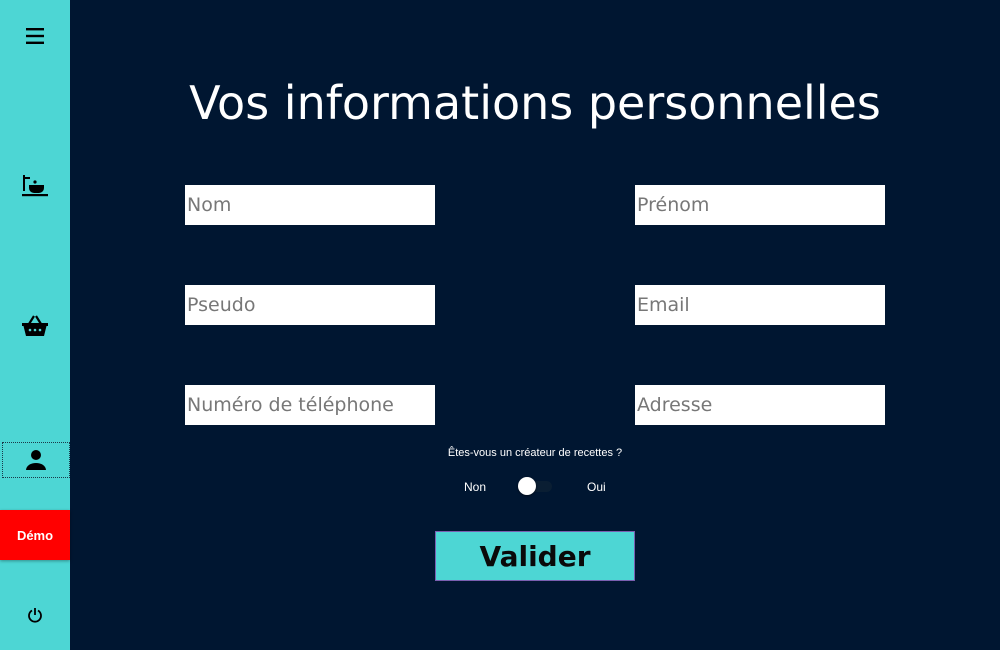 This screenshot has width=1000, height=650. I want to click on email-input, so click(760, 305).